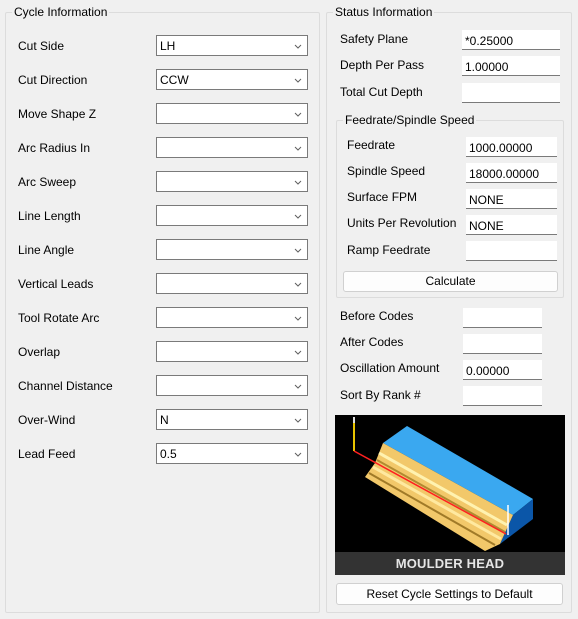 The width and height of the screenshot is (578, 619). What do you see at coordinates (56, 284) in the screenshot?
I see `vertical-leads-label: Vertical Leads` at bounding box center [56, 284].